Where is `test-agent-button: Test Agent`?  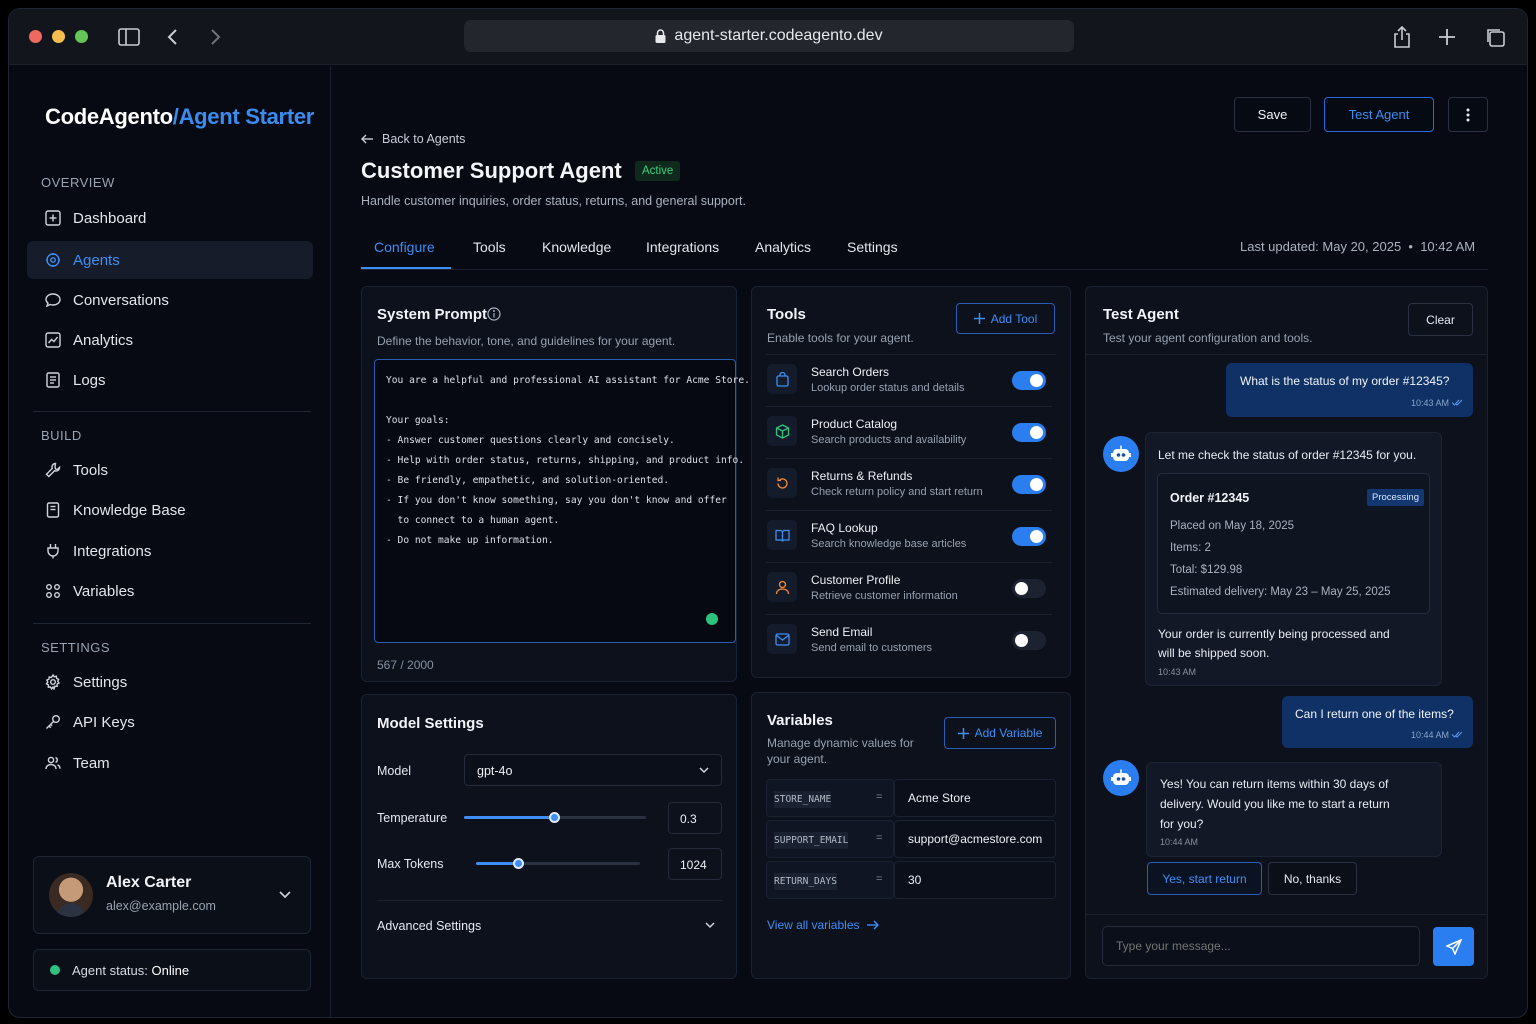 test-agent-button: Test Agent is located at coordinates (1379, 114).